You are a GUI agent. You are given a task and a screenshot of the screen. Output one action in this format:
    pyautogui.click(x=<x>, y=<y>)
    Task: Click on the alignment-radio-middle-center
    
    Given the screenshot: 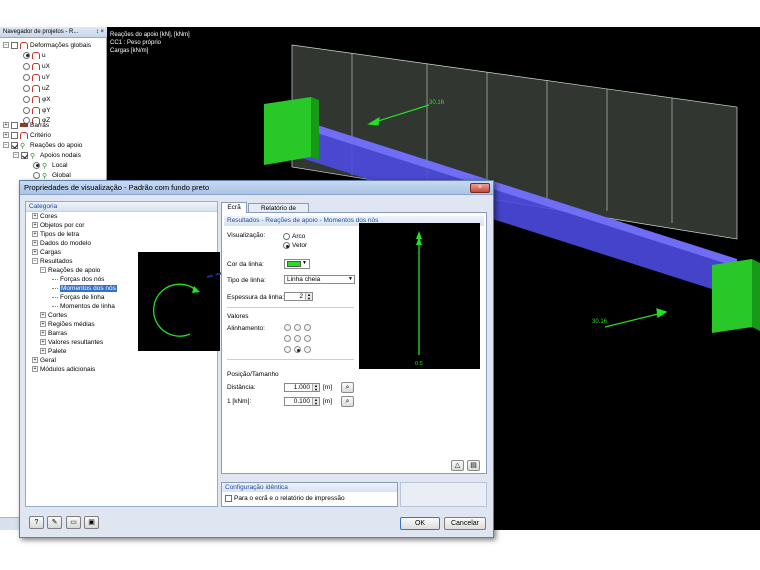 What is the action you would take?
    pyautogui.click(x=297, y=338)
    